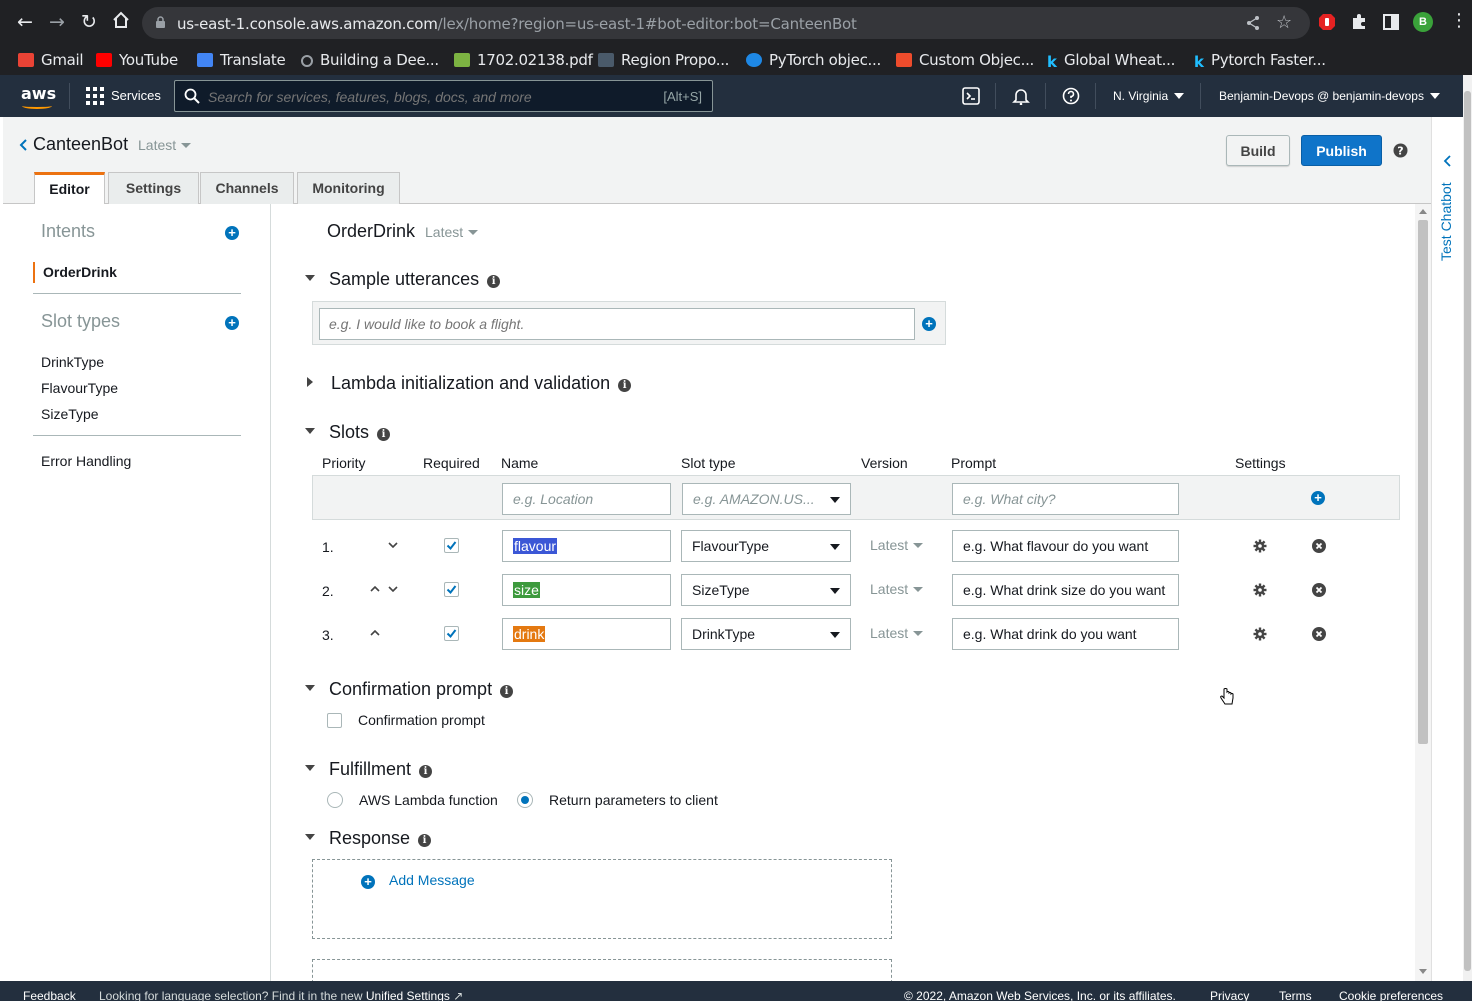  Describe the element at coordinates (232, 233) in the screenshot. I see `add-intent-icon: +` at that location.